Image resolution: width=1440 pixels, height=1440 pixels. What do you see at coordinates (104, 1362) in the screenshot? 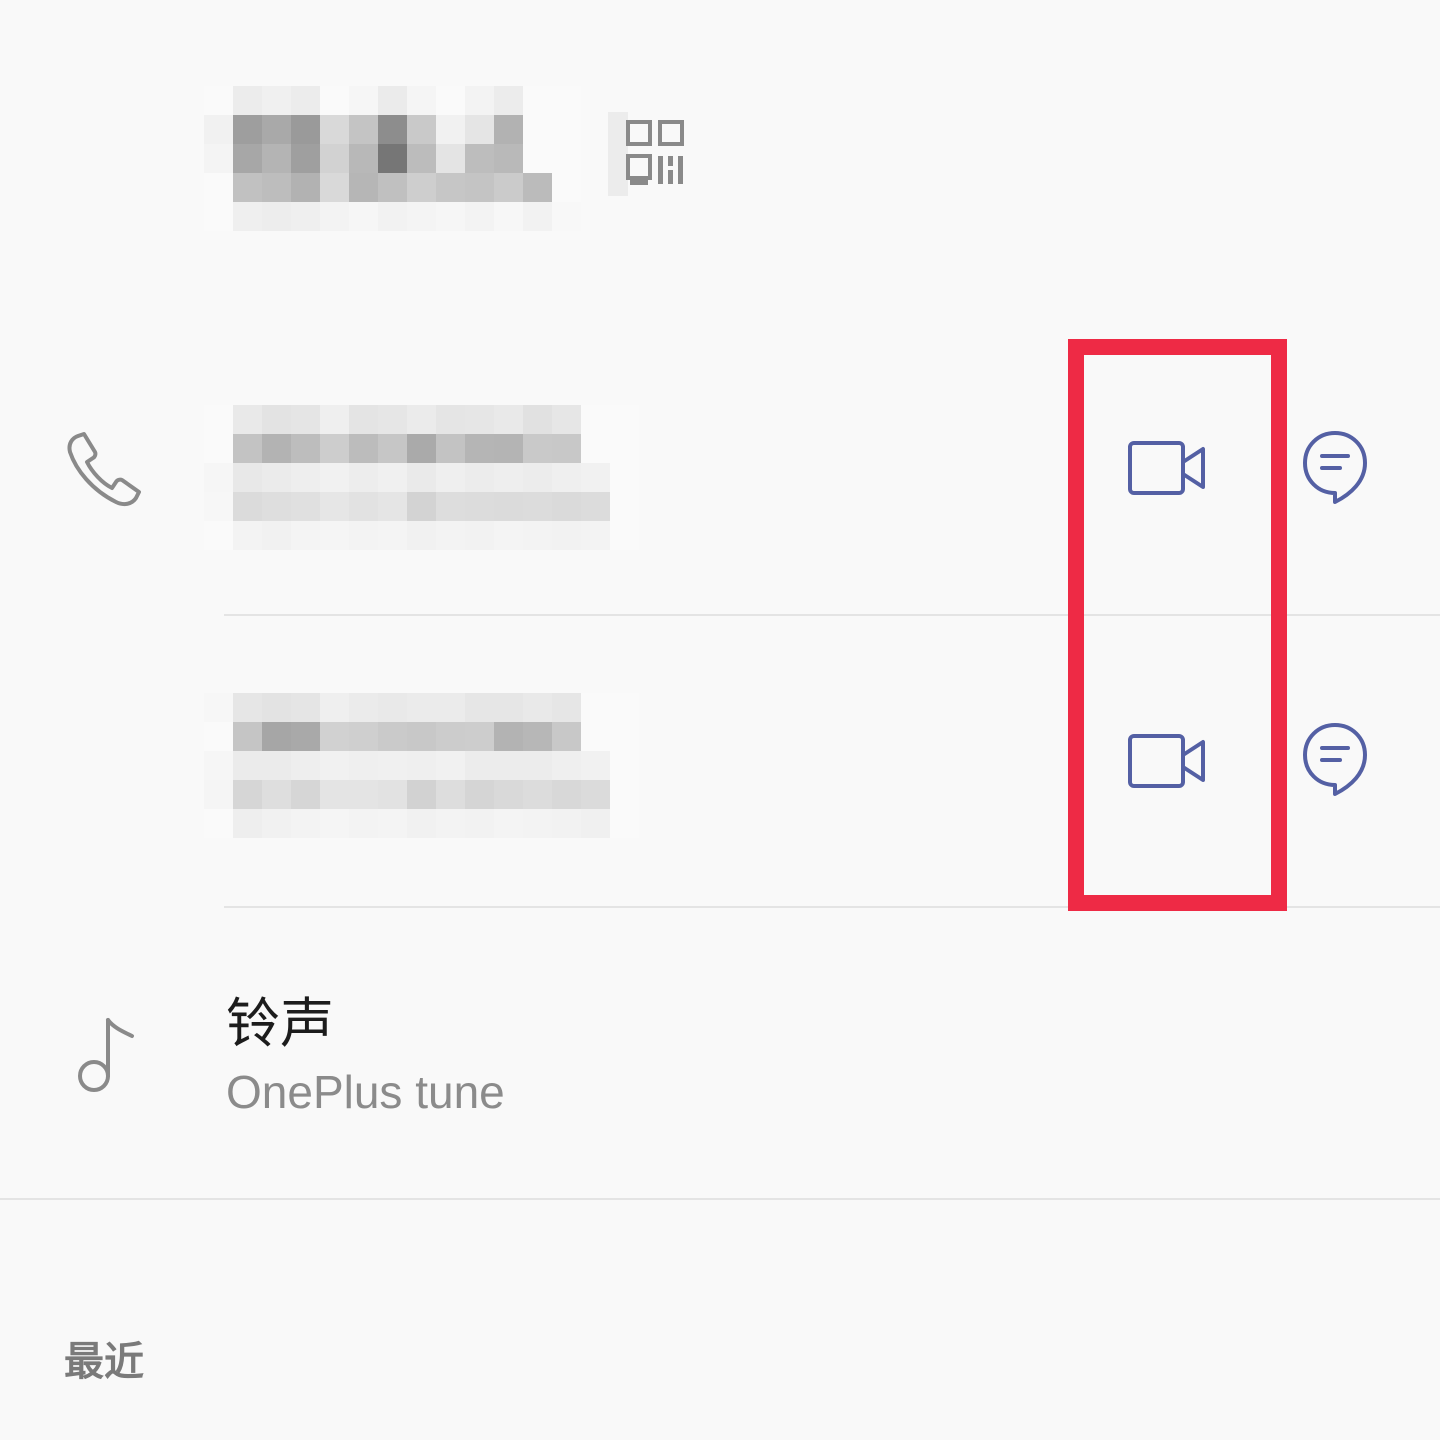
I see `section-header-recent: 最近` at bounding box center [104, 1362].